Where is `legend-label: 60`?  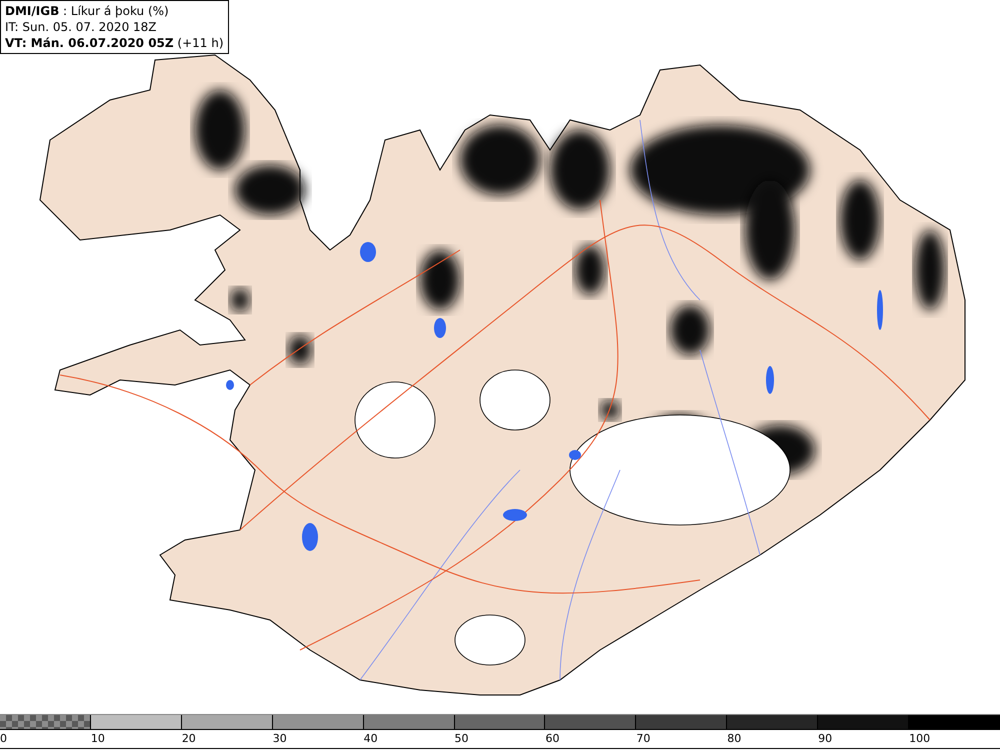
legend-label: 60 is located at coordinates (552, 738).